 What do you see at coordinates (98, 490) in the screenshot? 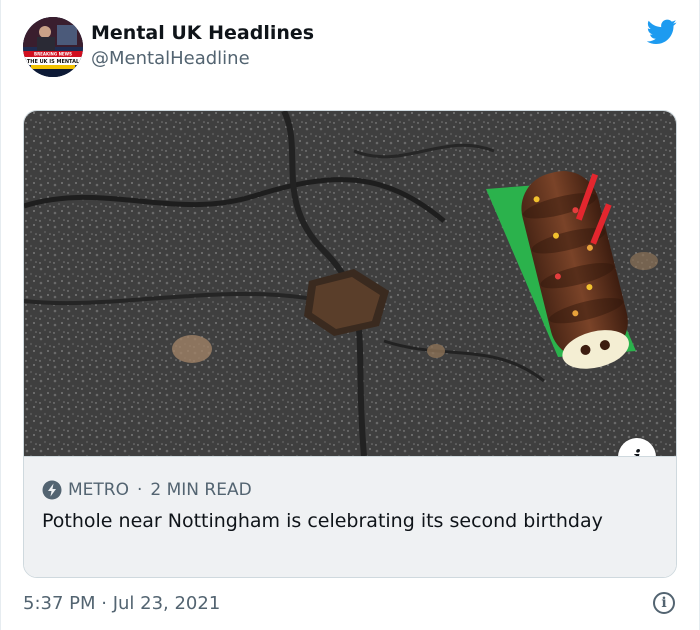
I see `source-name: METRO` at bounding box center [98, 490].